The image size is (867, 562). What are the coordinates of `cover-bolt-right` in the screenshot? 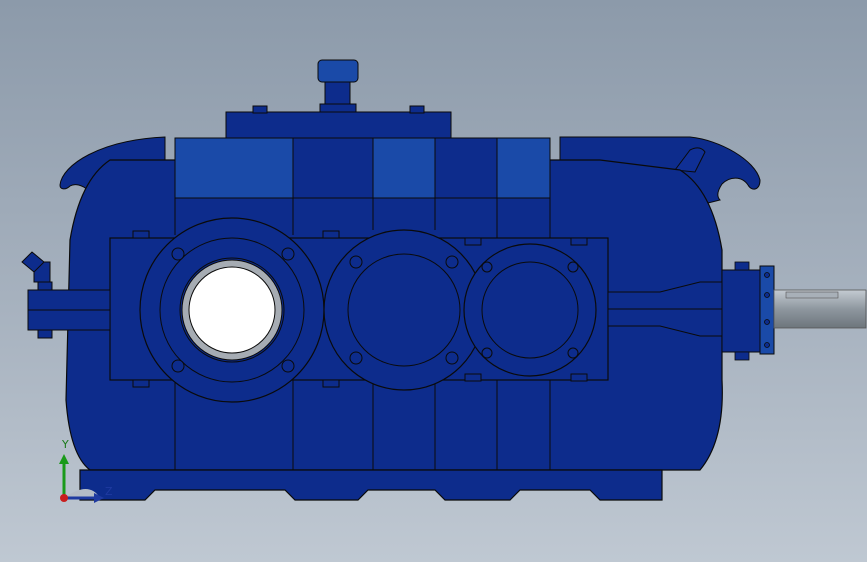 It's located at (417, 109).